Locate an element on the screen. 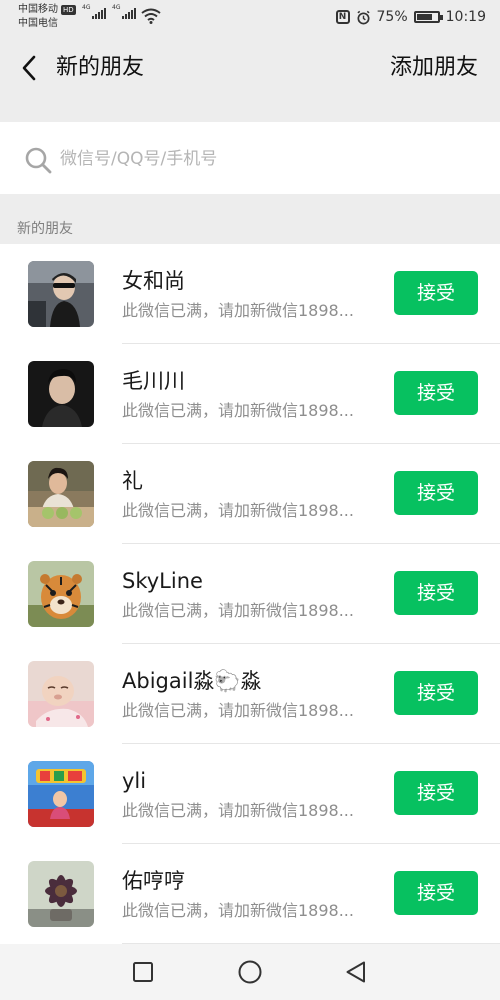  battery-icon is located at coordinates (428, 17).